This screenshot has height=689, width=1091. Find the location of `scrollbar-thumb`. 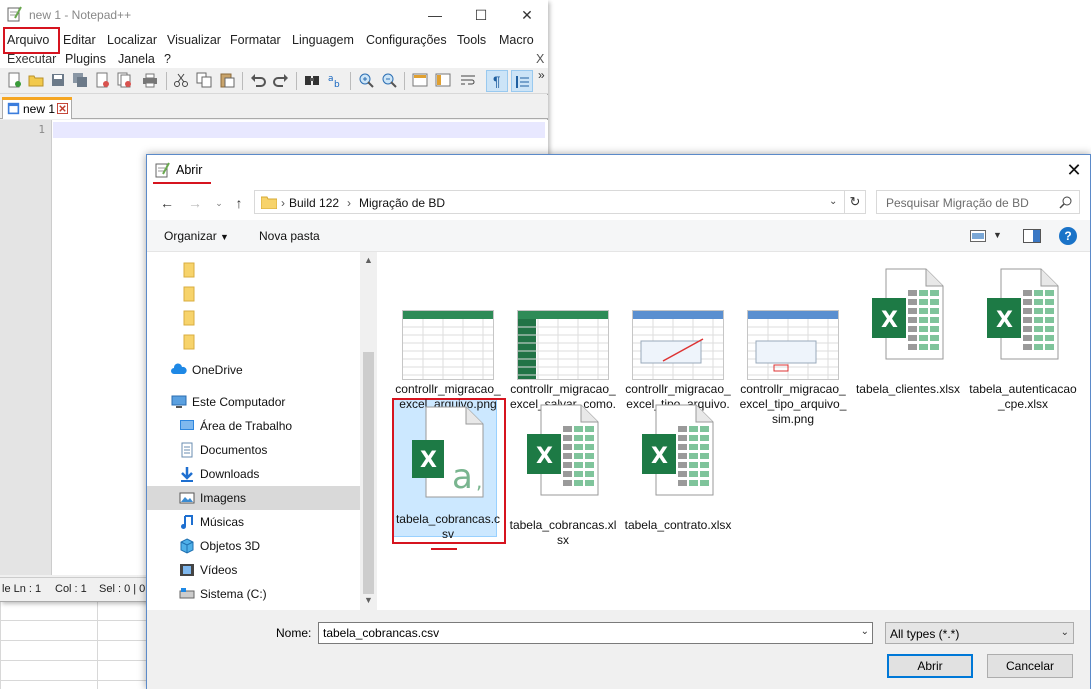

scrollbar-thumb is located at coordinates (368, 473).